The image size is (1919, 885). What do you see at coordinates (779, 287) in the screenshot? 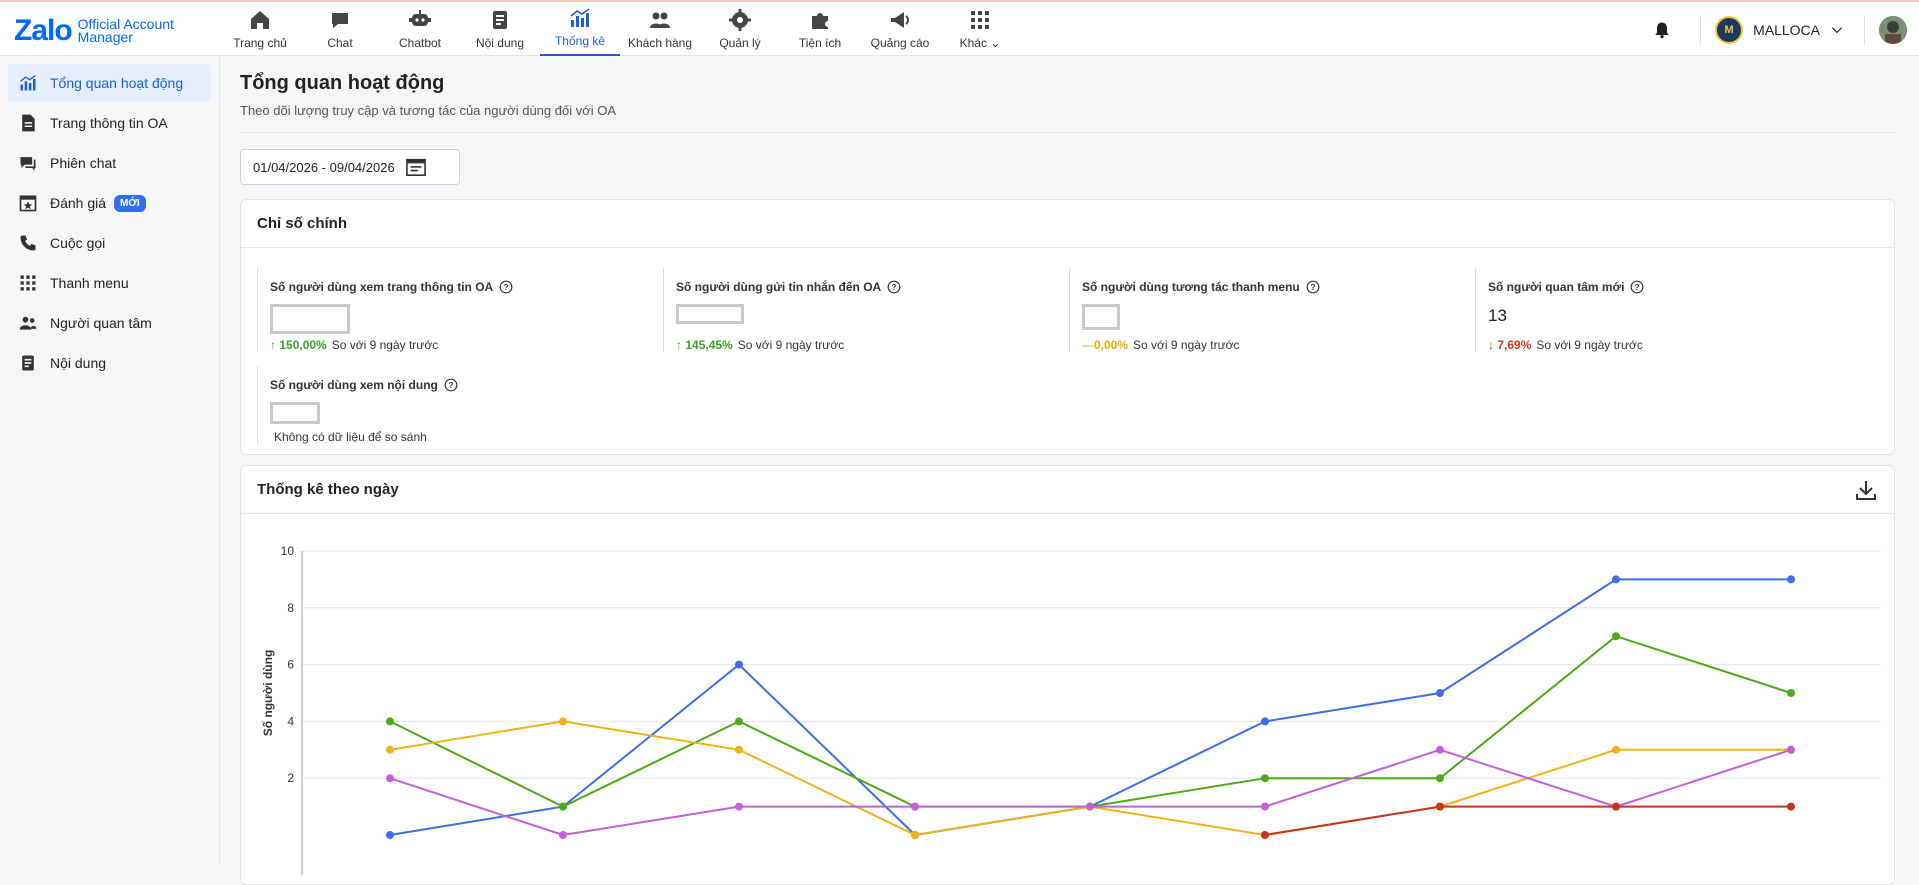
I see `metric-label: Số người dùng gửi tin nhắn đến OA` at bounding box center [779, 287].